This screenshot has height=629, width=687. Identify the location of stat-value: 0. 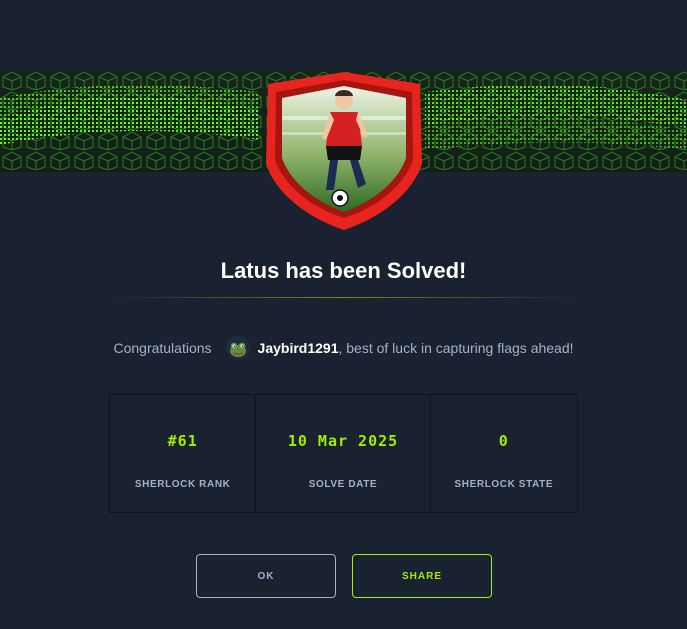
(503, 441).